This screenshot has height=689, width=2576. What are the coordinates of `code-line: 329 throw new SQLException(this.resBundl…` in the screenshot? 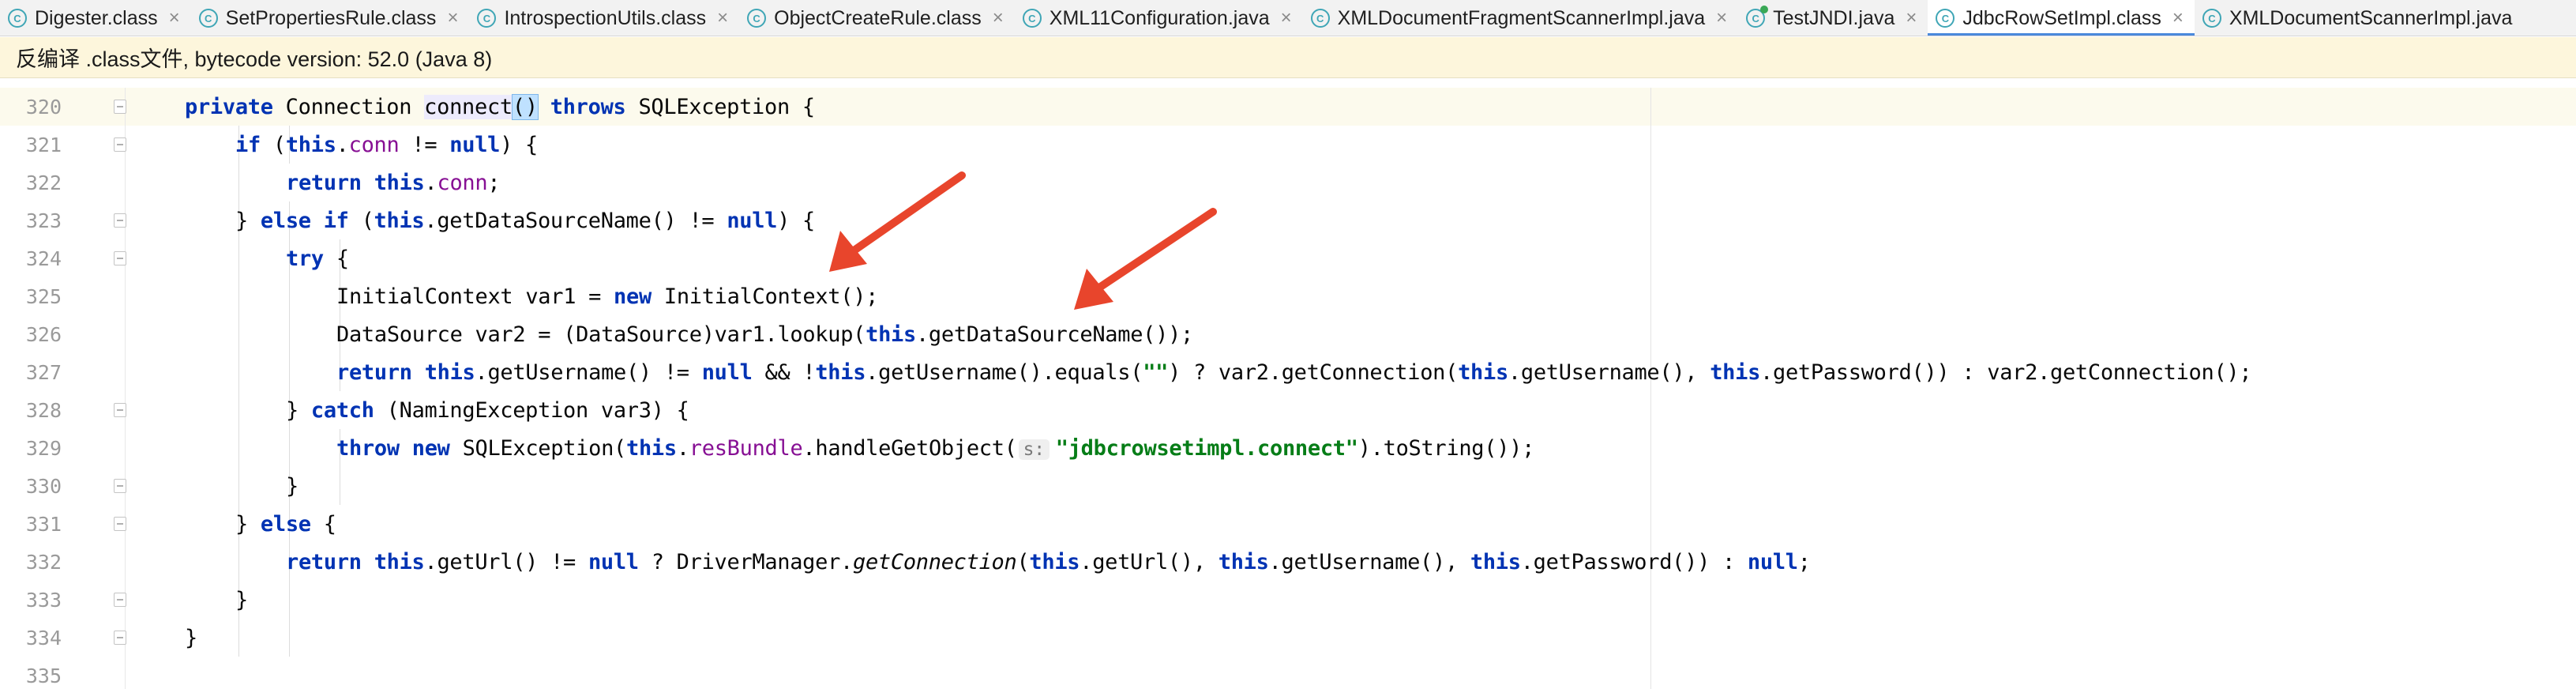 It's located at (1288, 448).